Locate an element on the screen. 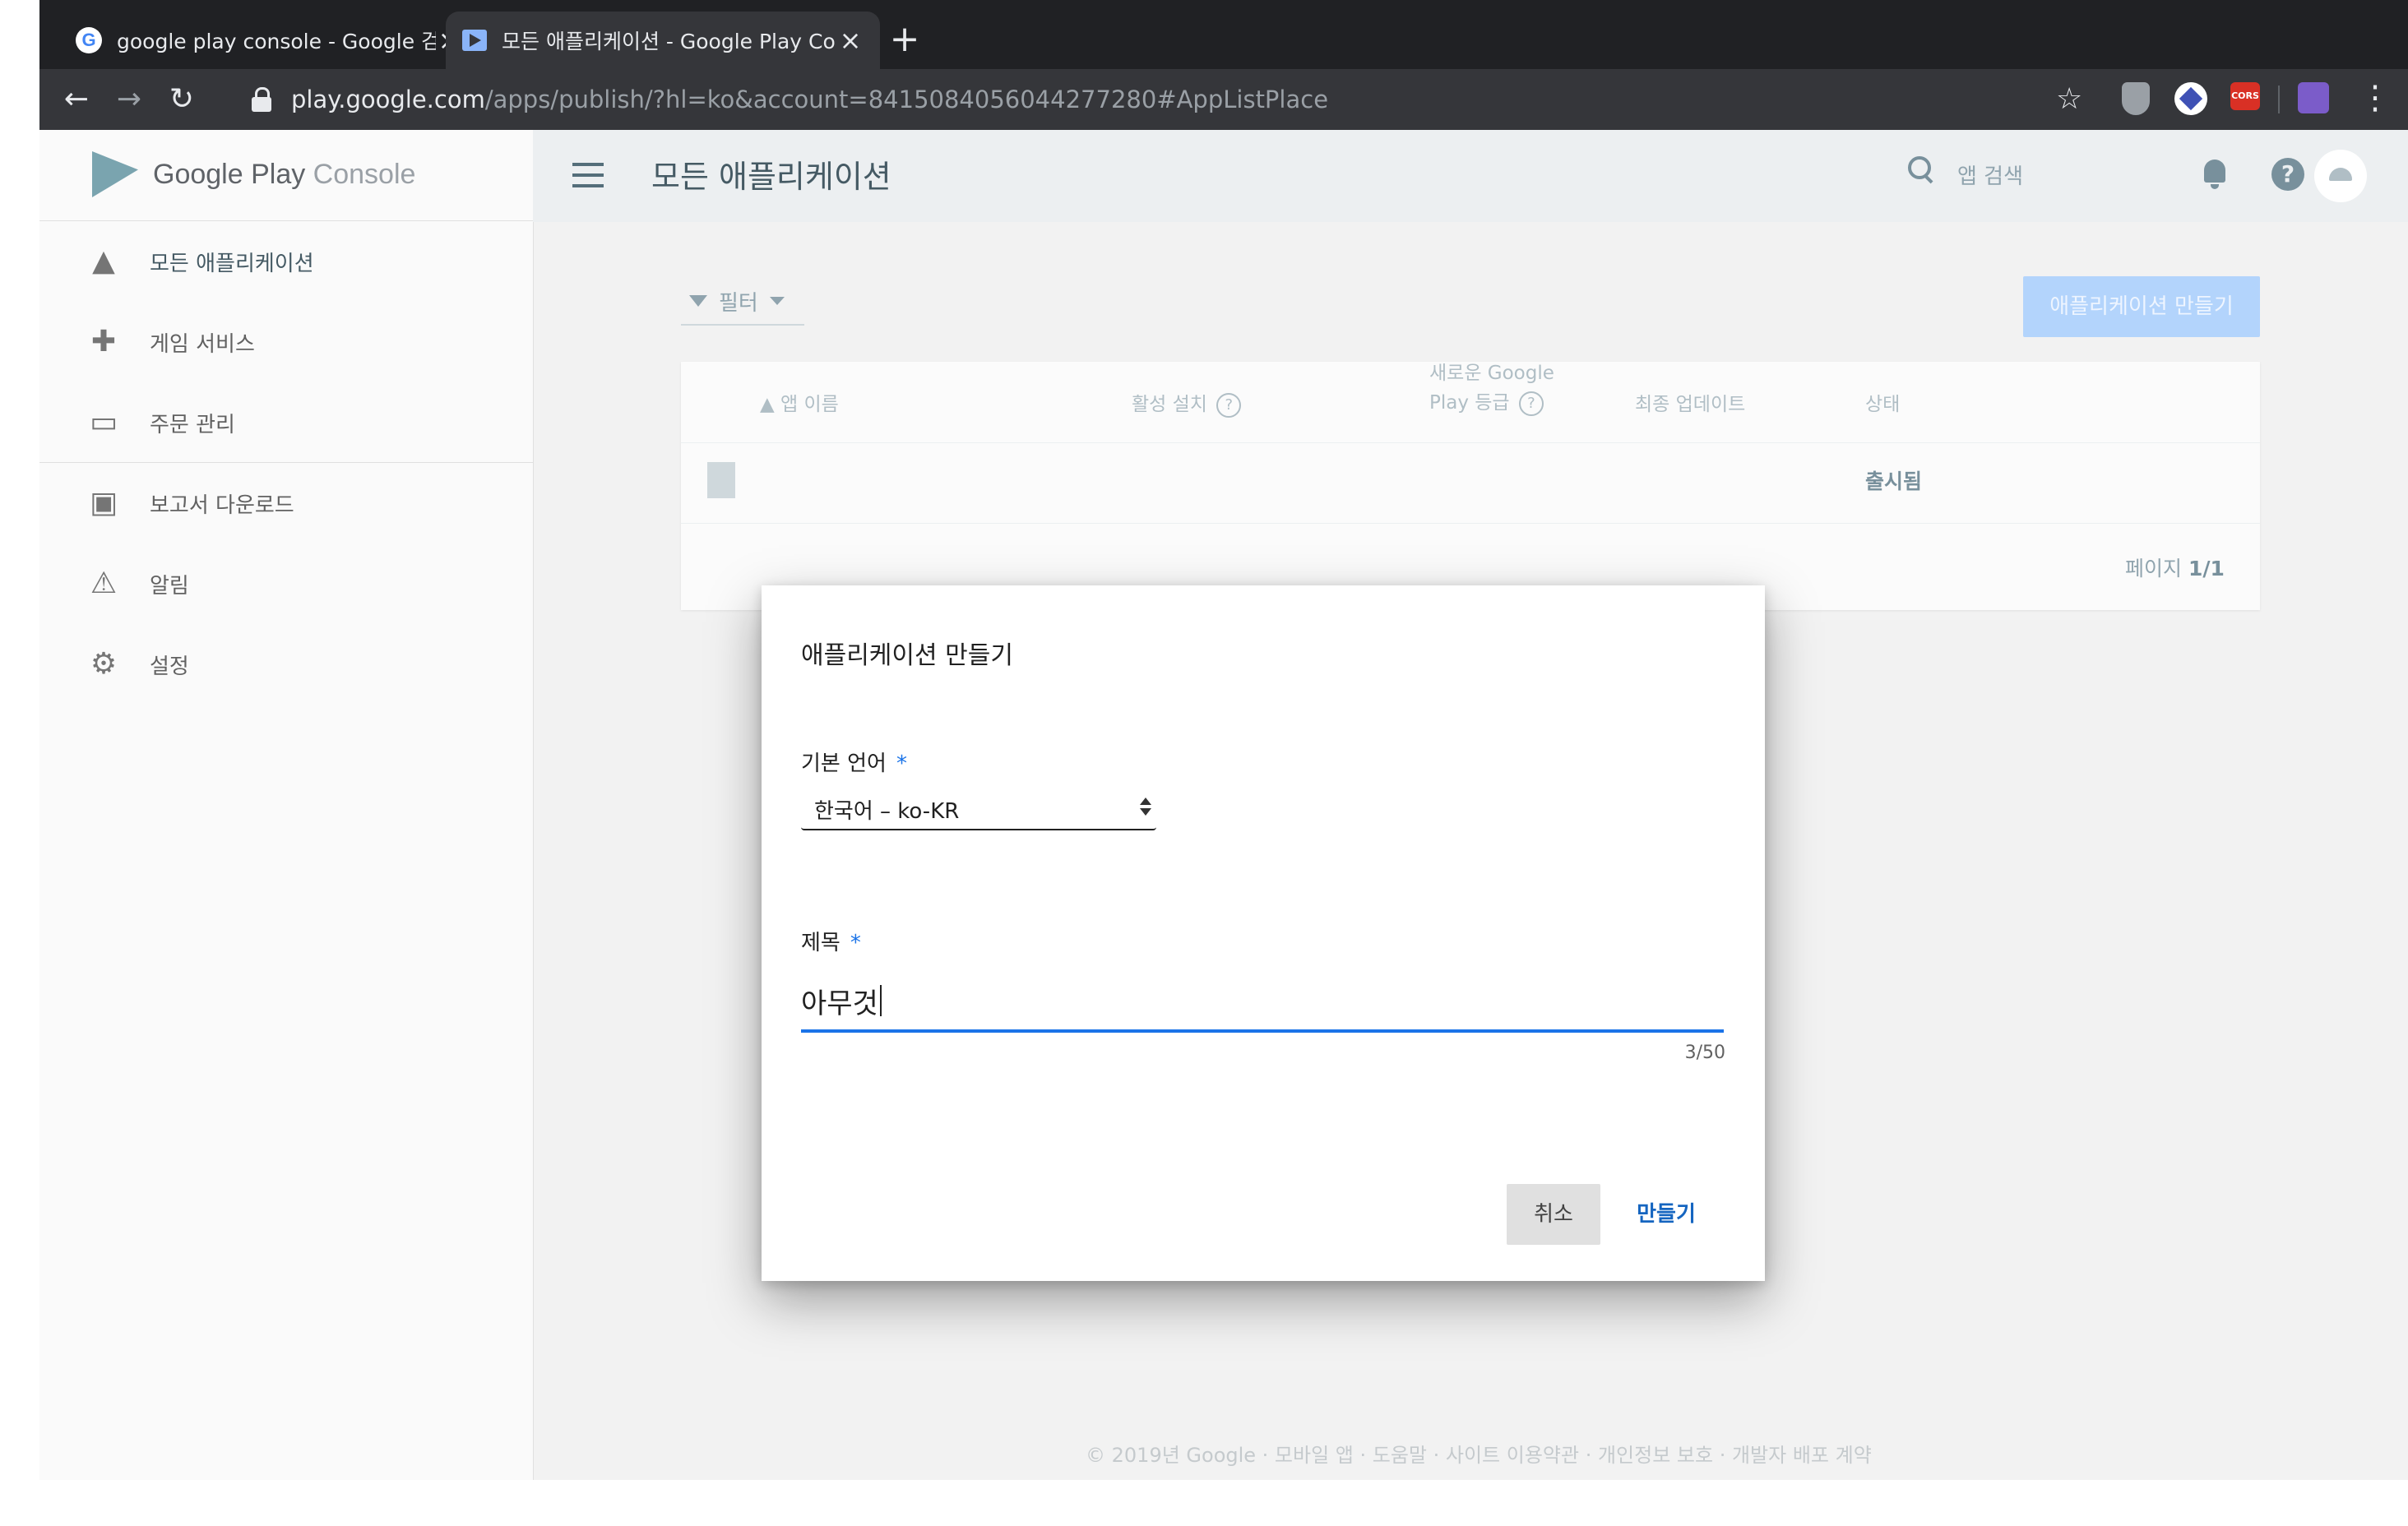  title-field-label: 제목 * is located at coordinates (831, 941).